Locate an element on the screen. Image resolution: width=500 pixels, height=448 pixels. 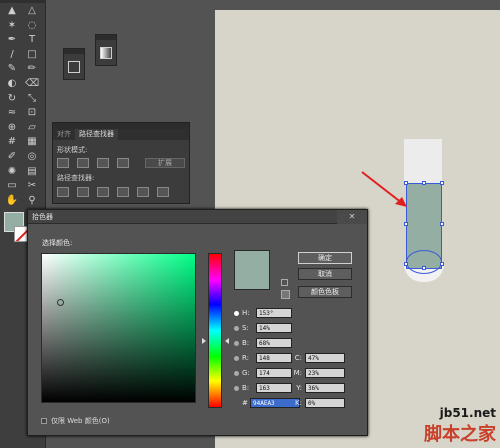
magenta-label: M: is located at coordinates (297, 373).